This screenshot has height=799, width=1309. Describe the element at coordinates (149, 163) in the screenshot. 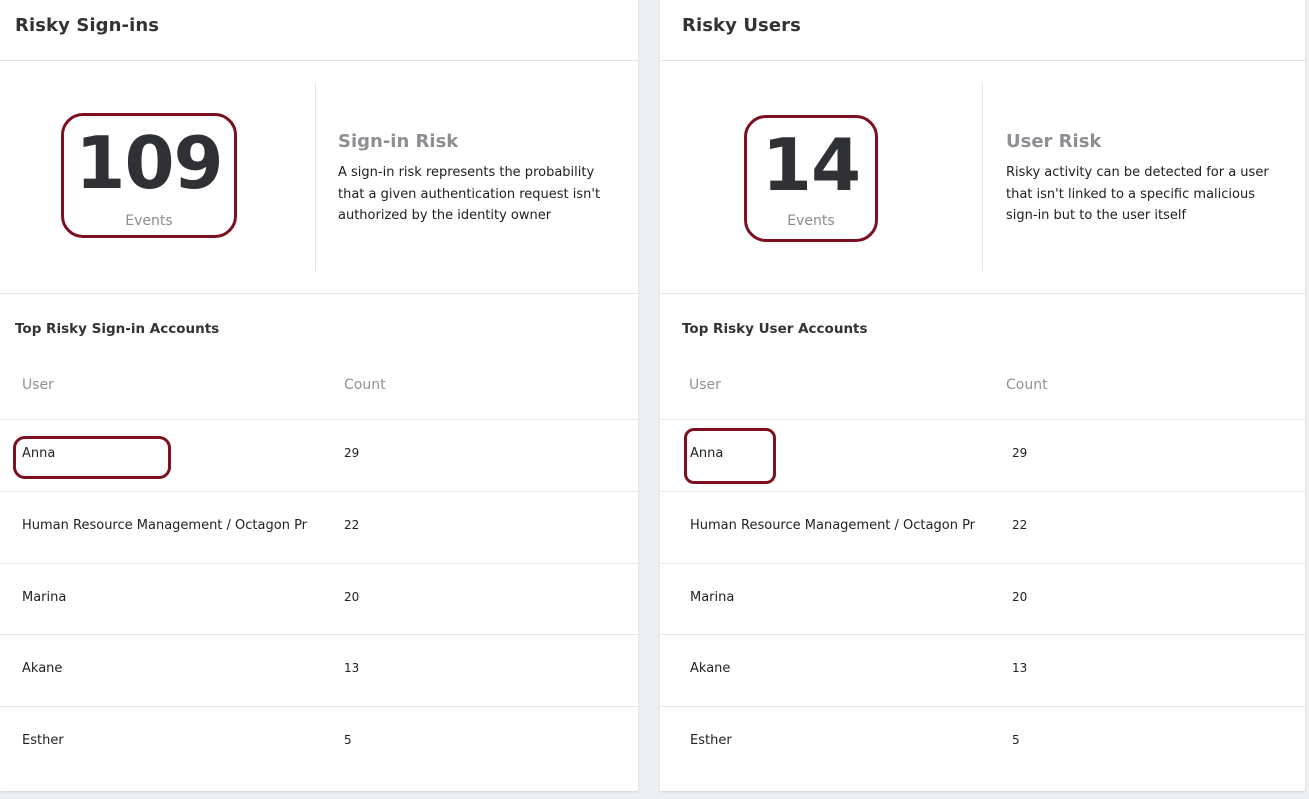

I see `events-count: 109` at that location.